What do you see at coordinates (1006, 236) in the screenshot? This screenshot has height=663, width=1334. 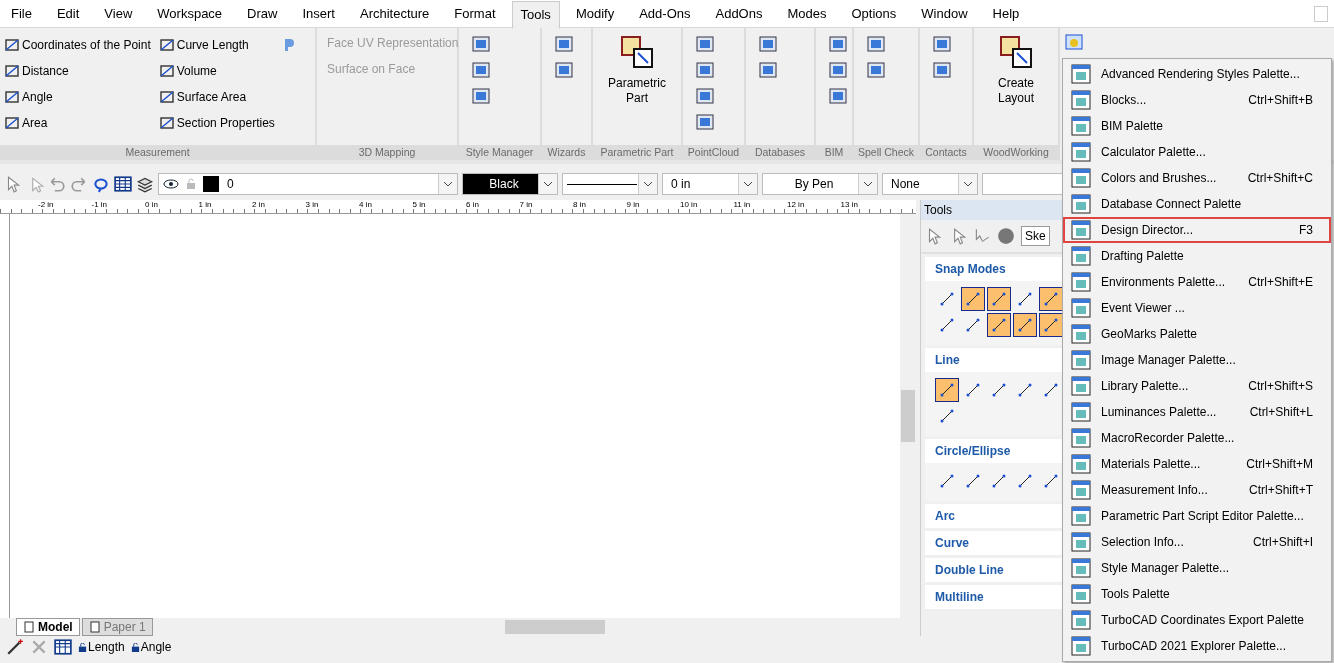 I see `sphere-icon` at bounding box center [1006, 236].